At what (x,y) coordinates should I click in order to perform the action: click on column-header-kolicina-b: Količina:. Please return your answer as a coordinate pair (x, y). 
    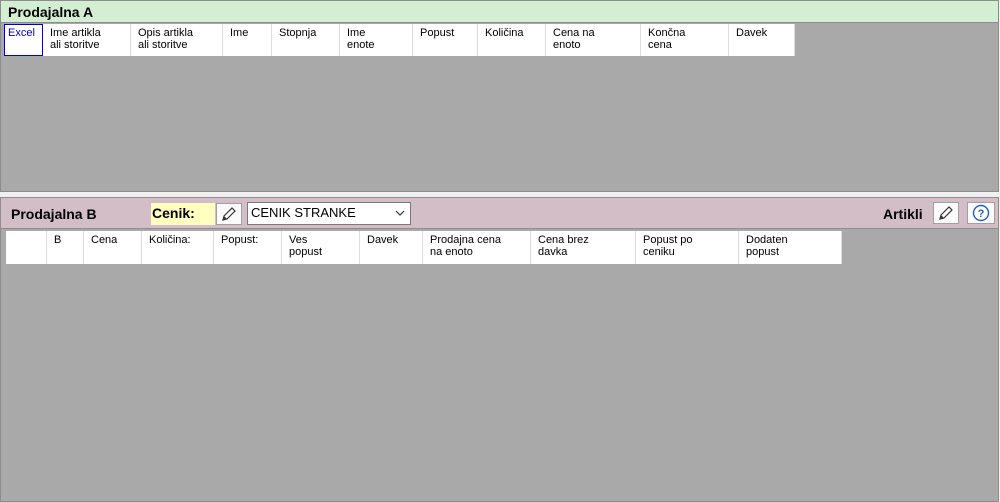
    Looking at the image, I should click on (178, 247).